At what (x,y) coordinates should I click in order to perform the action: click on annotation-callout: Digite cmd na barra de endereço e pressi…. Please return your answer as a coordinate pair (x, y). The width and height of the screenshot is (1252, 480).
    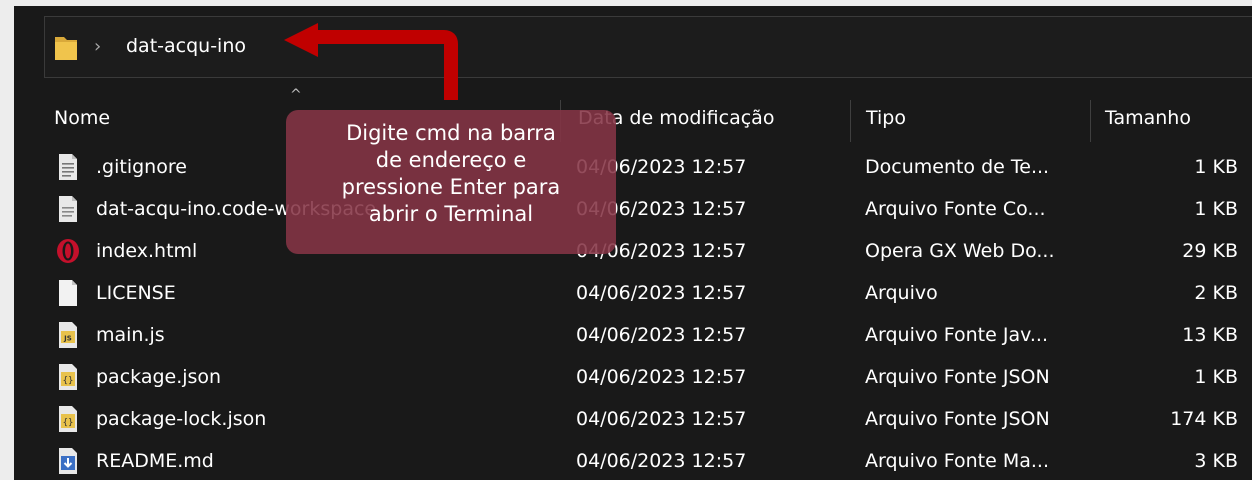
    Looking at the image, I should click on (451, 182).